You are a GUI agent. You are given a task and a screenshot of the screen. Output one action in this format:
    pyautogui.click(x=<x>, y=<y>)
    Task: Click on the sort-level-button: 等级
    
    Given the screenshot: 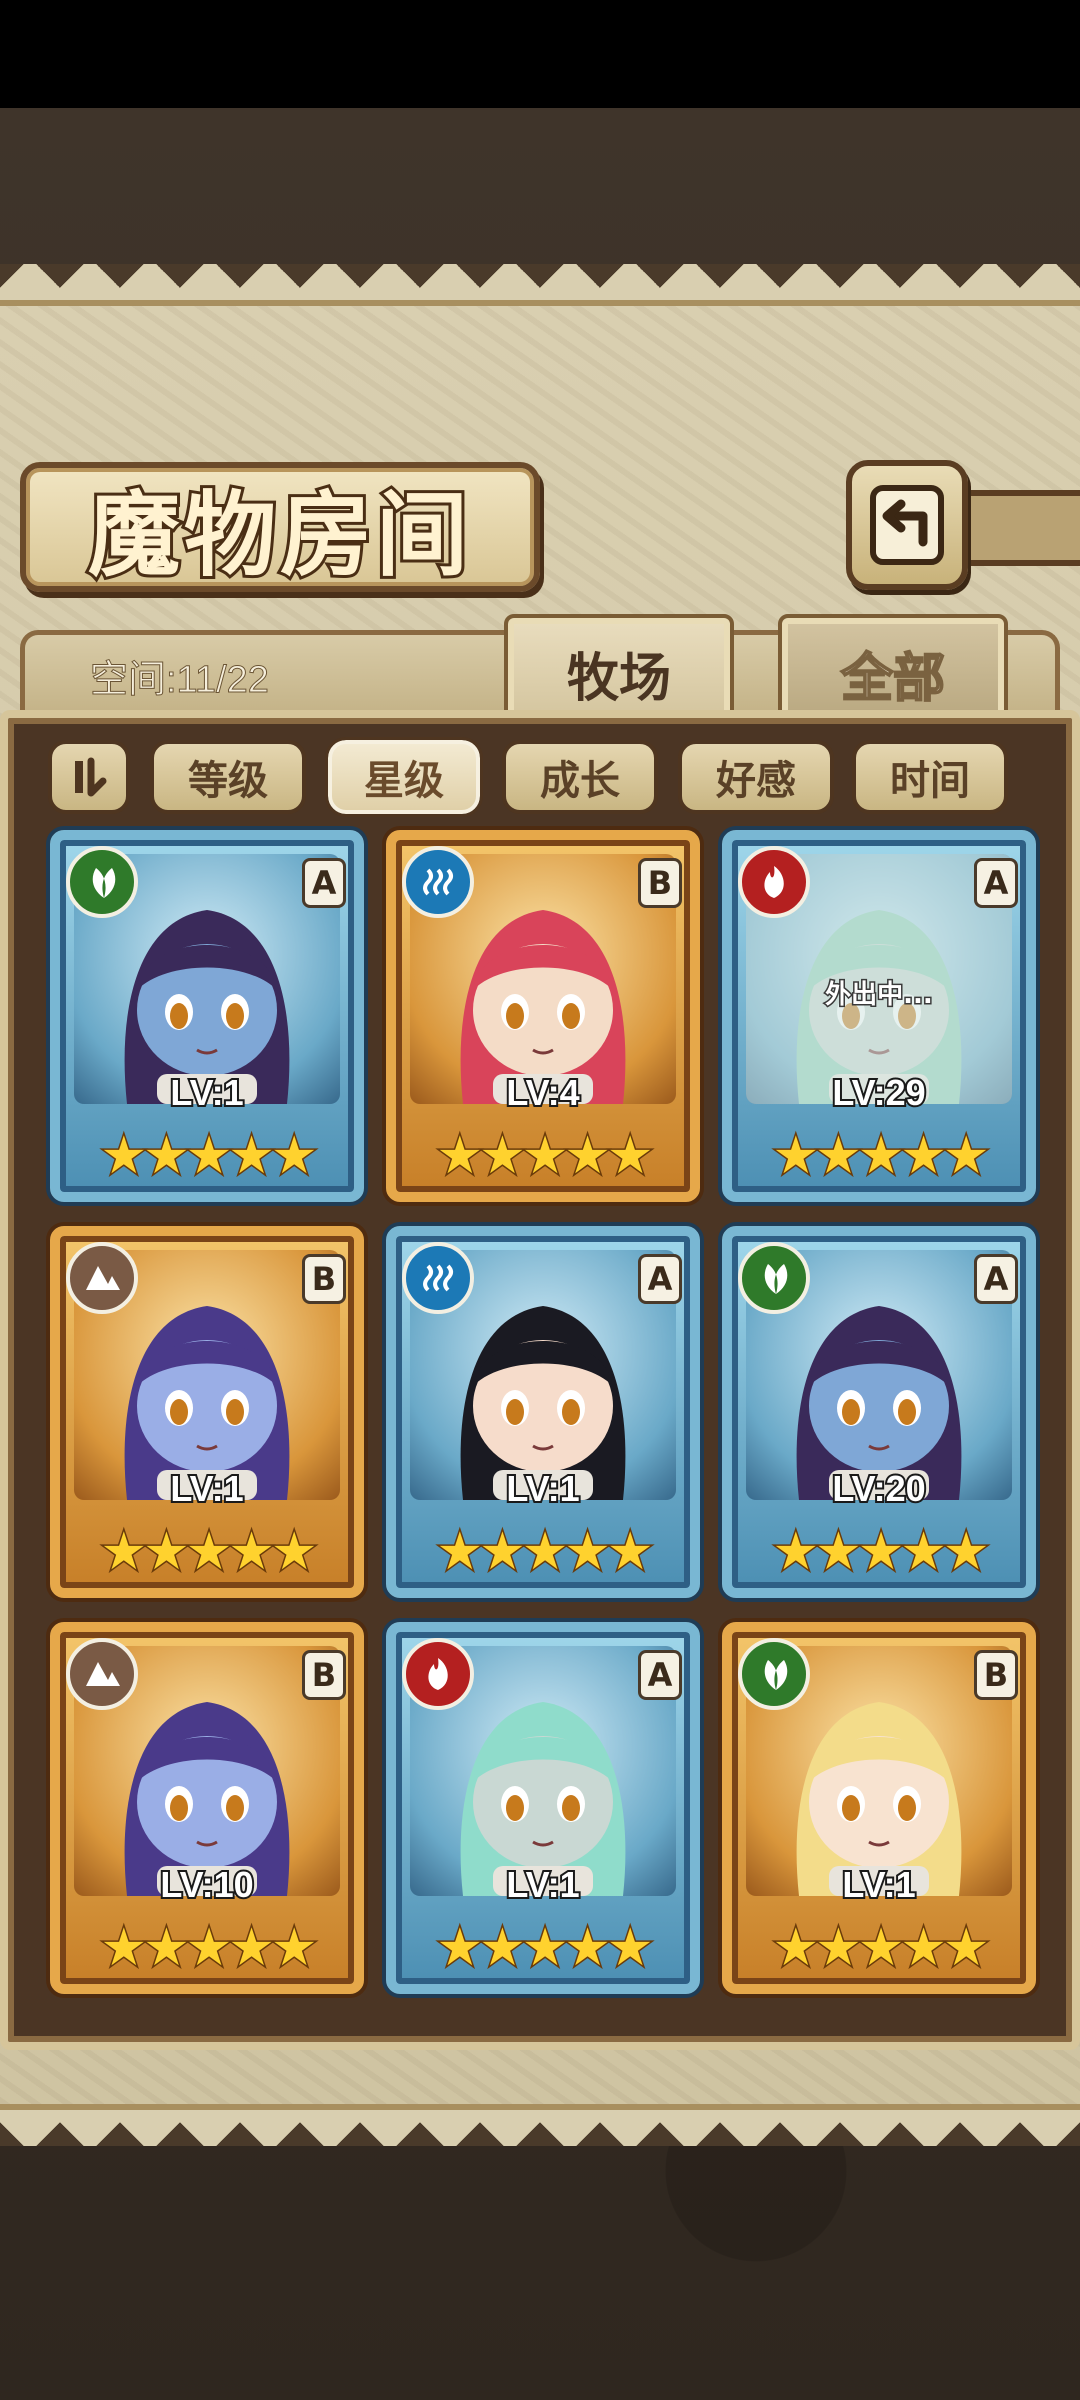 What is the action you would take?
    pyautogui.click(x=228, y=777)
    